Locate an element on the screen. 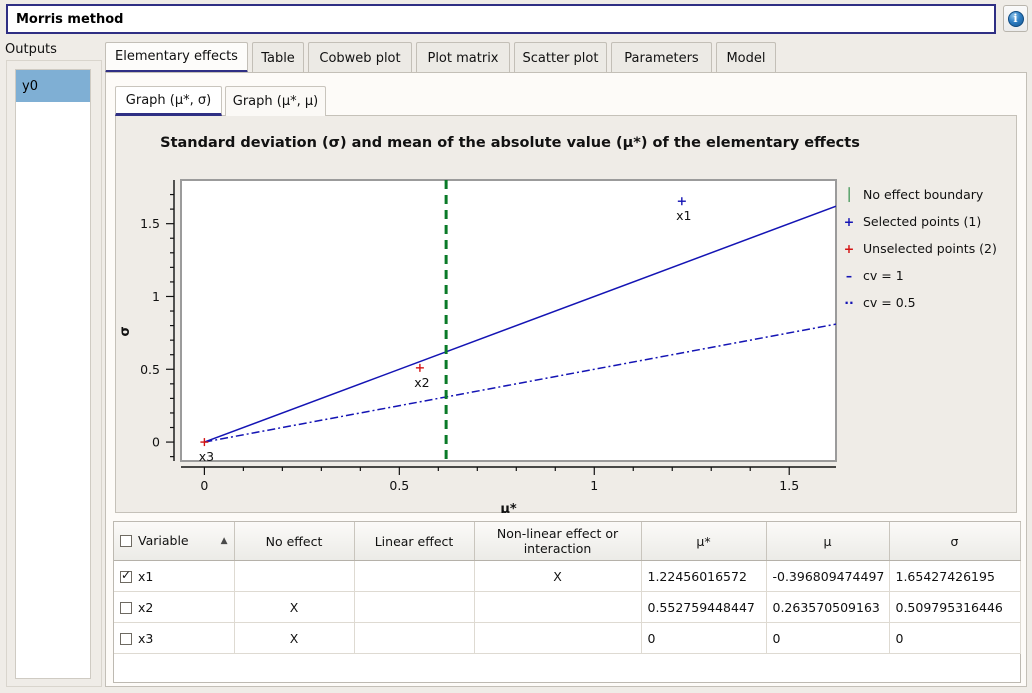 The height and width of the screenshot is (693, 1032). cell-mu: 0.263570509163 is located at coordinates (828, 607).